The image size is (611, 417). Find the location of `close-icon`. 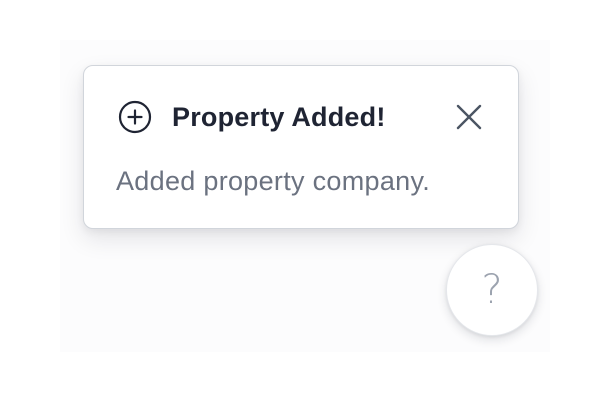

close-icon is located at coordinates (469, 117).